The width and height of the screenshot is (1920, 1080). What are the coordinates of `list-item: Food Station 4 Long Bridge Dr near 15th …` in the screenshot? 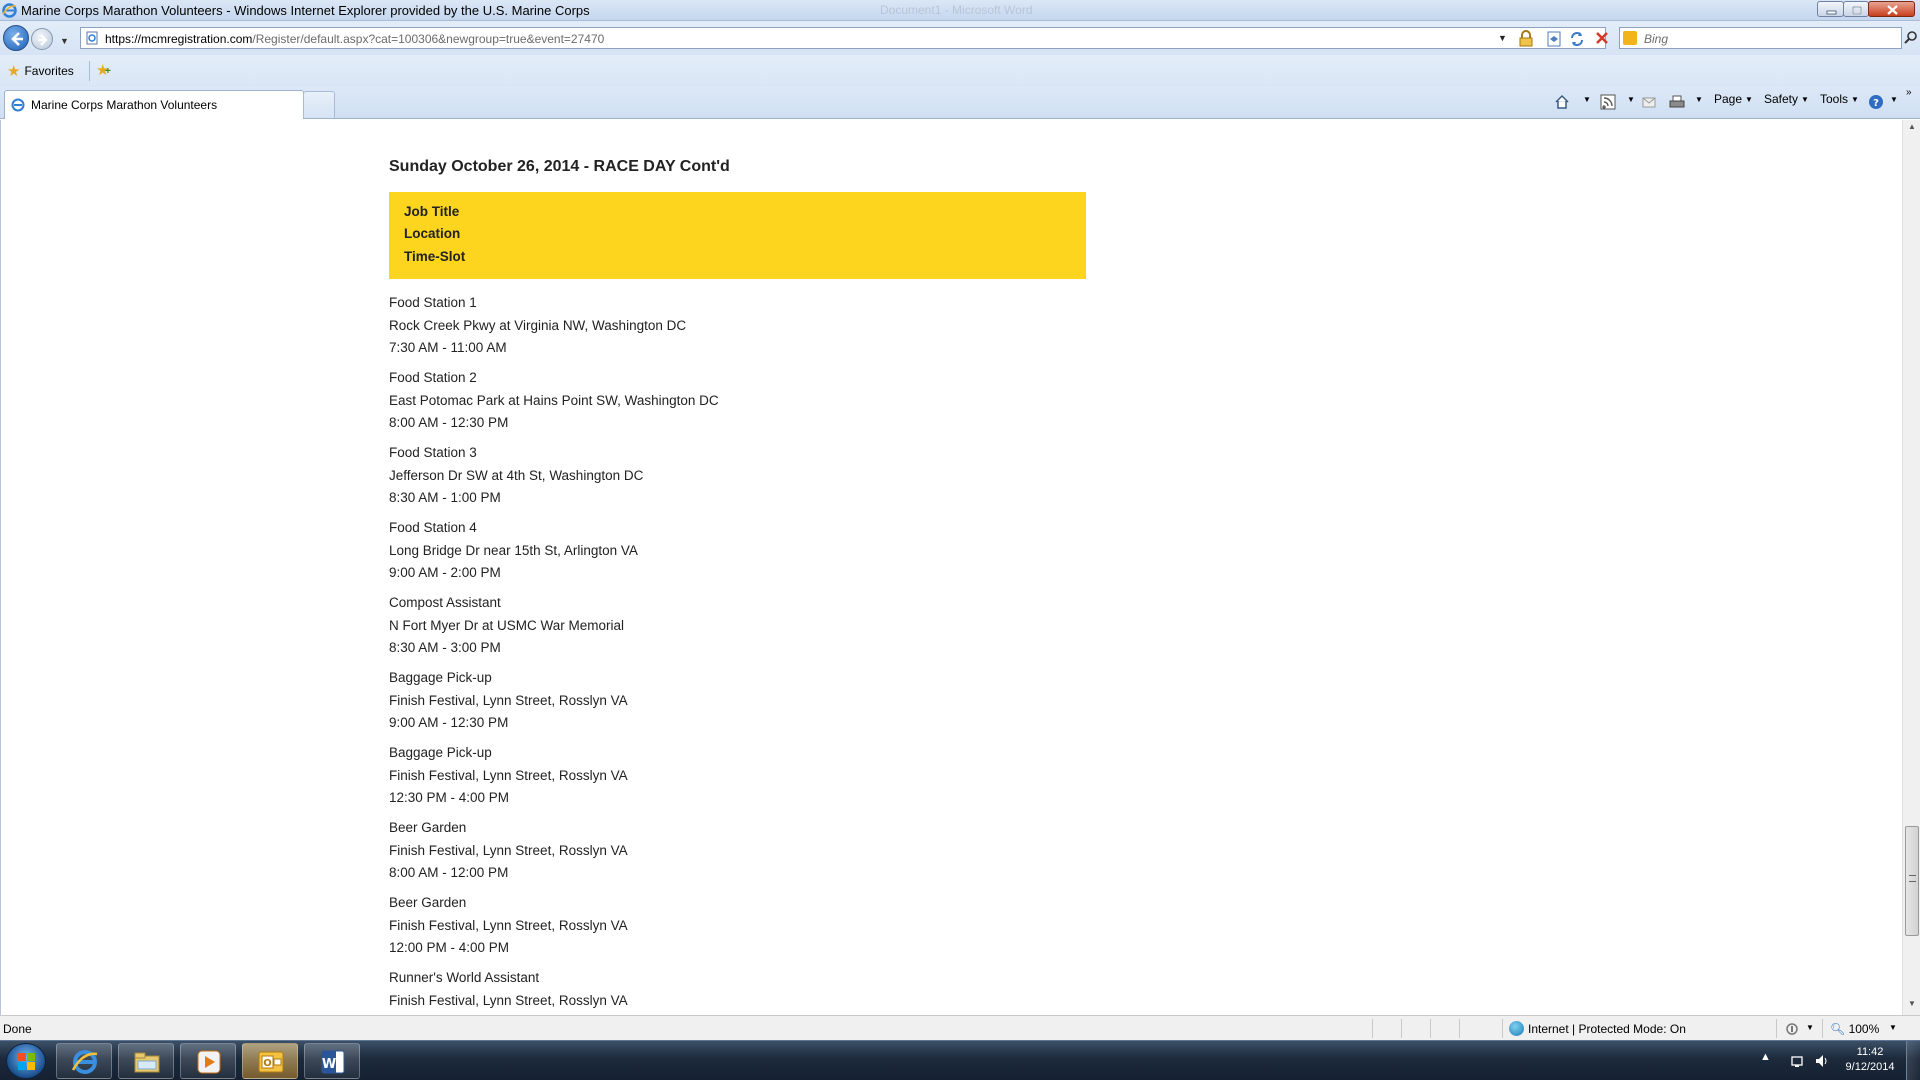 It's located at (789, 554).